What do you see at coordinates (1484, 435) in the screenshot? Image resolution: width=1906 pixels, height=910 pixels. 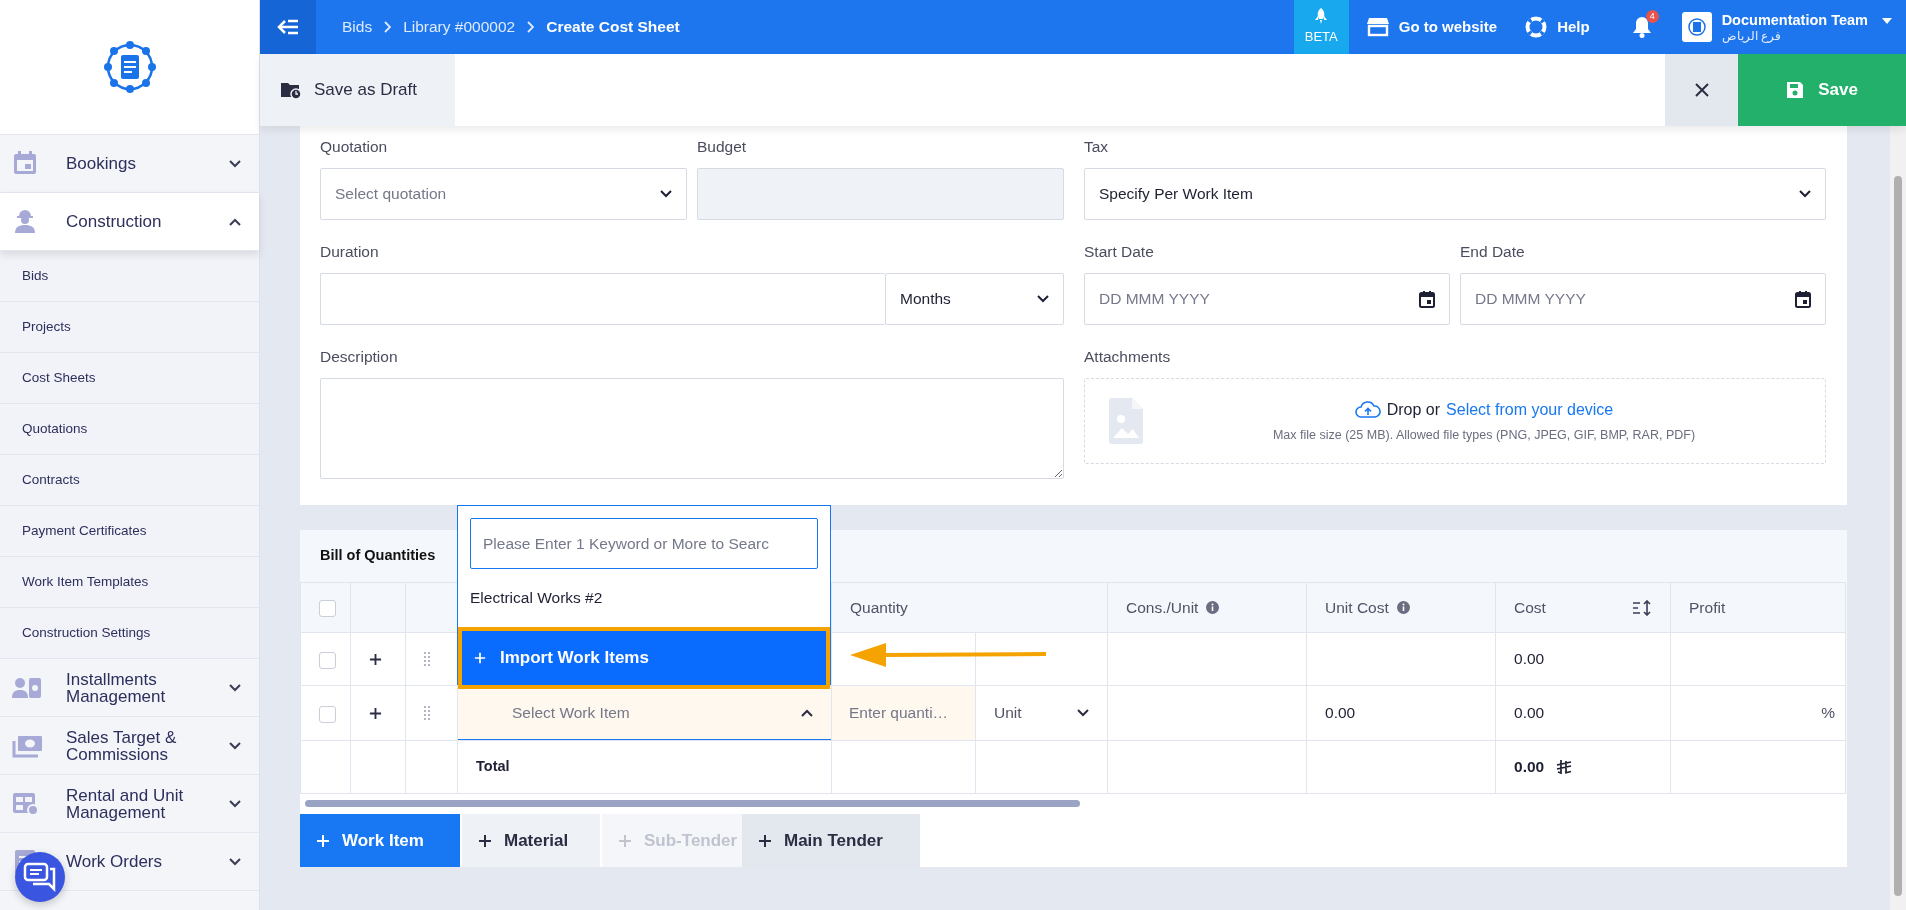 I see `file-size-hint: Max file size (25 MB). Allowed file types (PNG, JPEG, GIF, BMP, RAR, PDF)` at bounding box center [1484, 435].